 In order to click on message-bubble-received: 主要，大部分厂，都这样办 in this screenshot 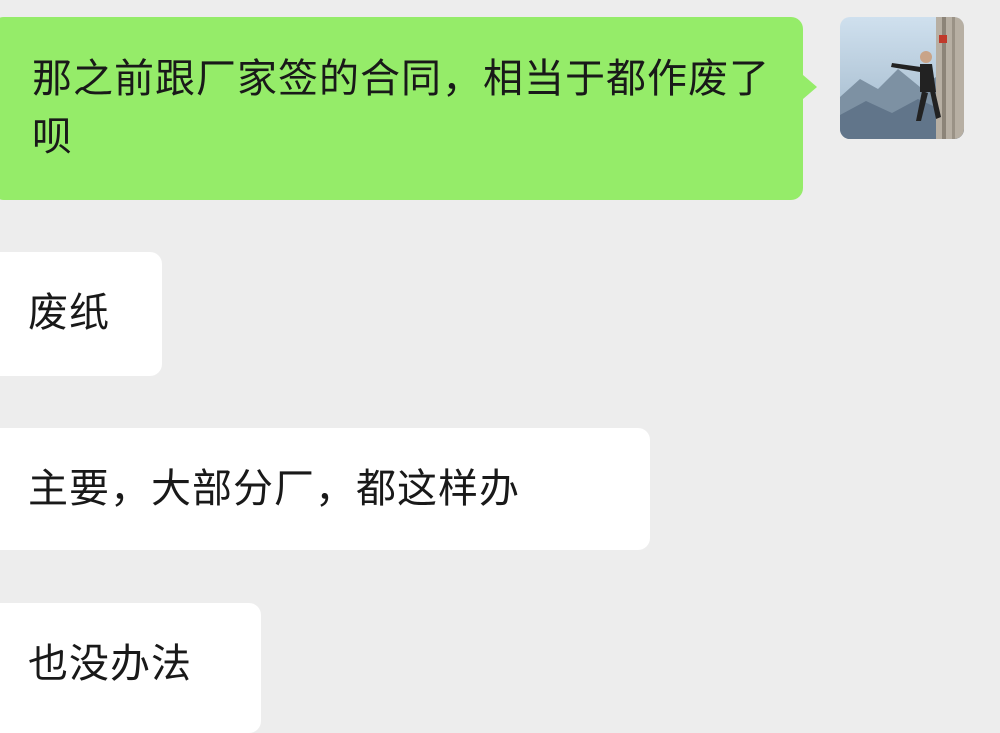, I will do `click(325, 489)`.